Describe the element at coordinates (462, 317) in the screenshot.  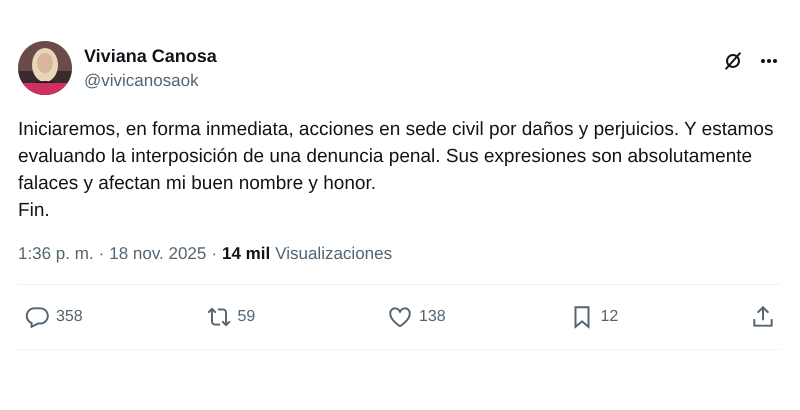
I see `like-button: 138` at that location.